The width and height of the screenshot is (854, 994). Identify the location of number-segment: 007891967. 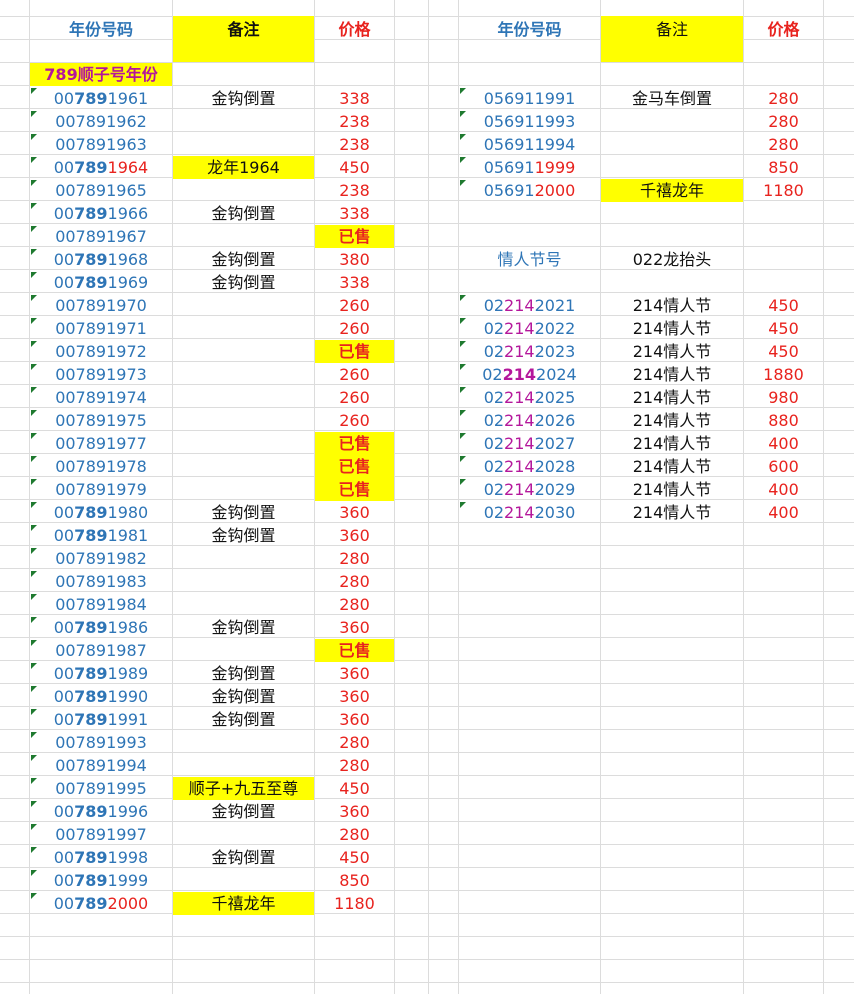
(101, 236).